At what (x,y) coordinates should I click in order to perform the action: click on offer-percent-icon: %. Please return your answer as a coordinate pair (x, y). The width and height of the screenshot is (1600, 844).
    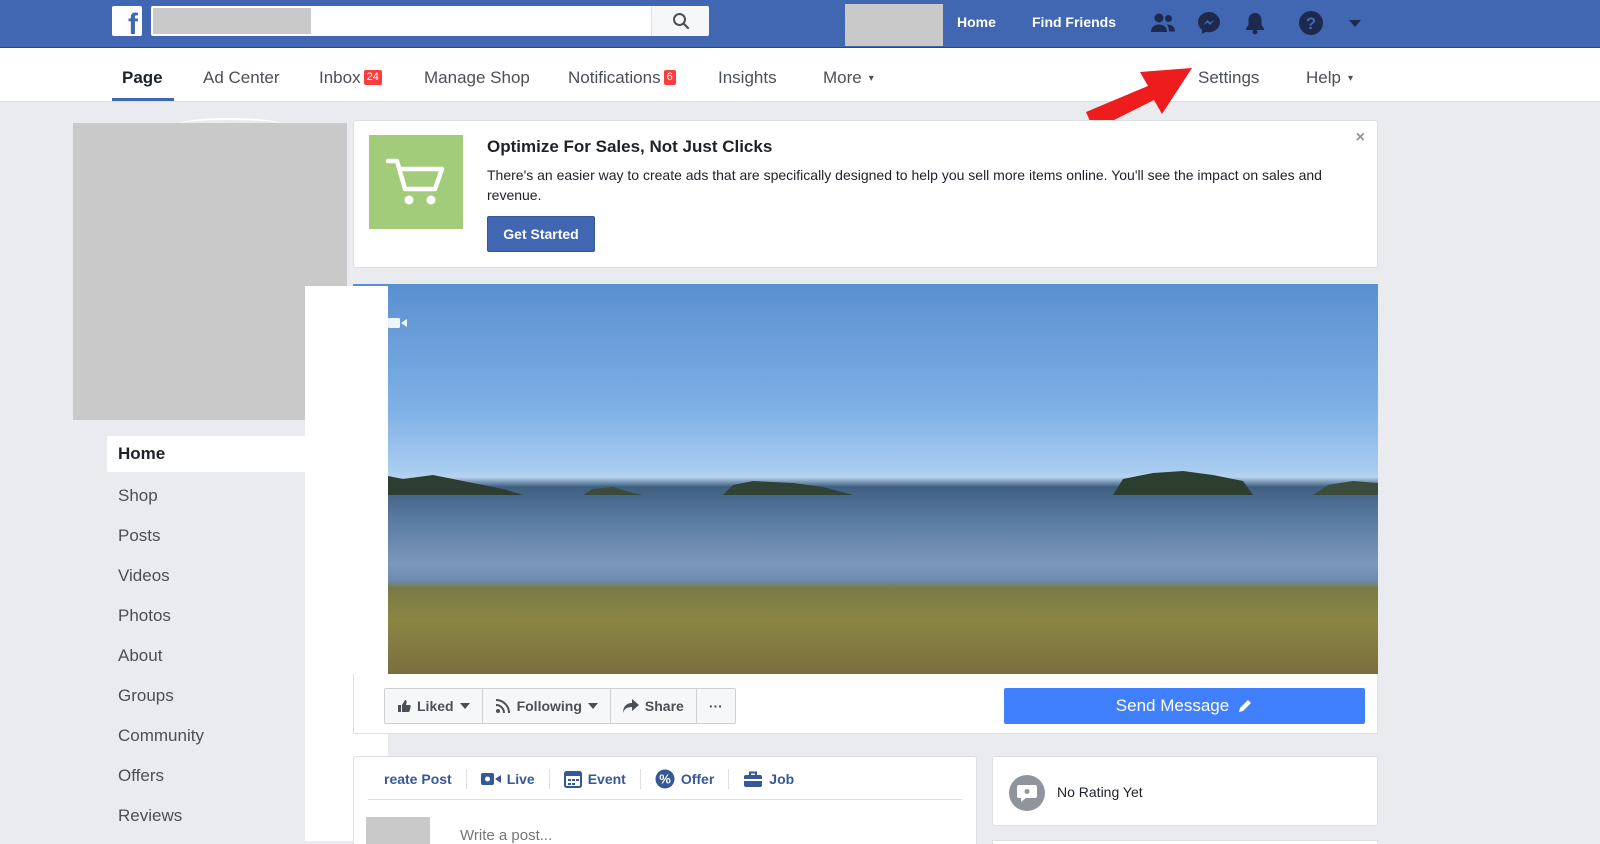
    Looking at the image, I should click on (665, 779).